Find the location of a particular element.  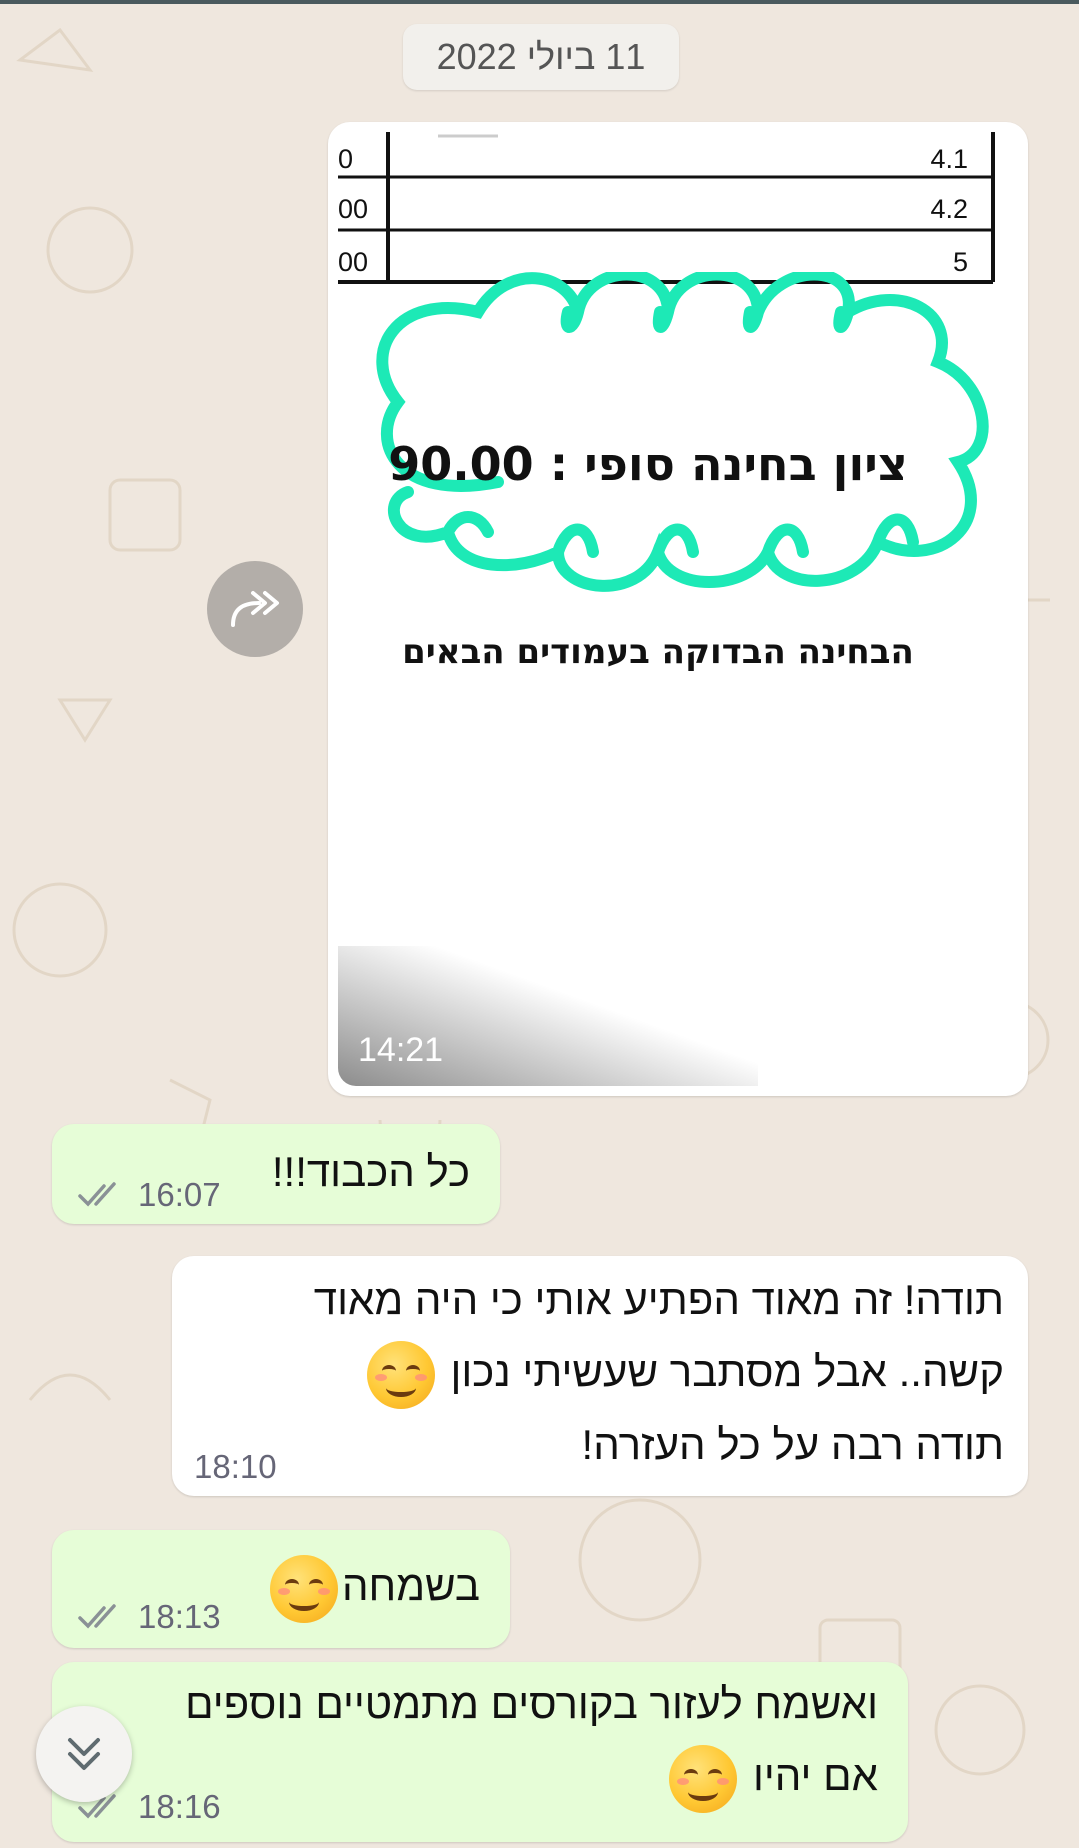

exam-note-text: הבחינה הבדוקה בעמודים הבאים is located at coordinates (658, 652).